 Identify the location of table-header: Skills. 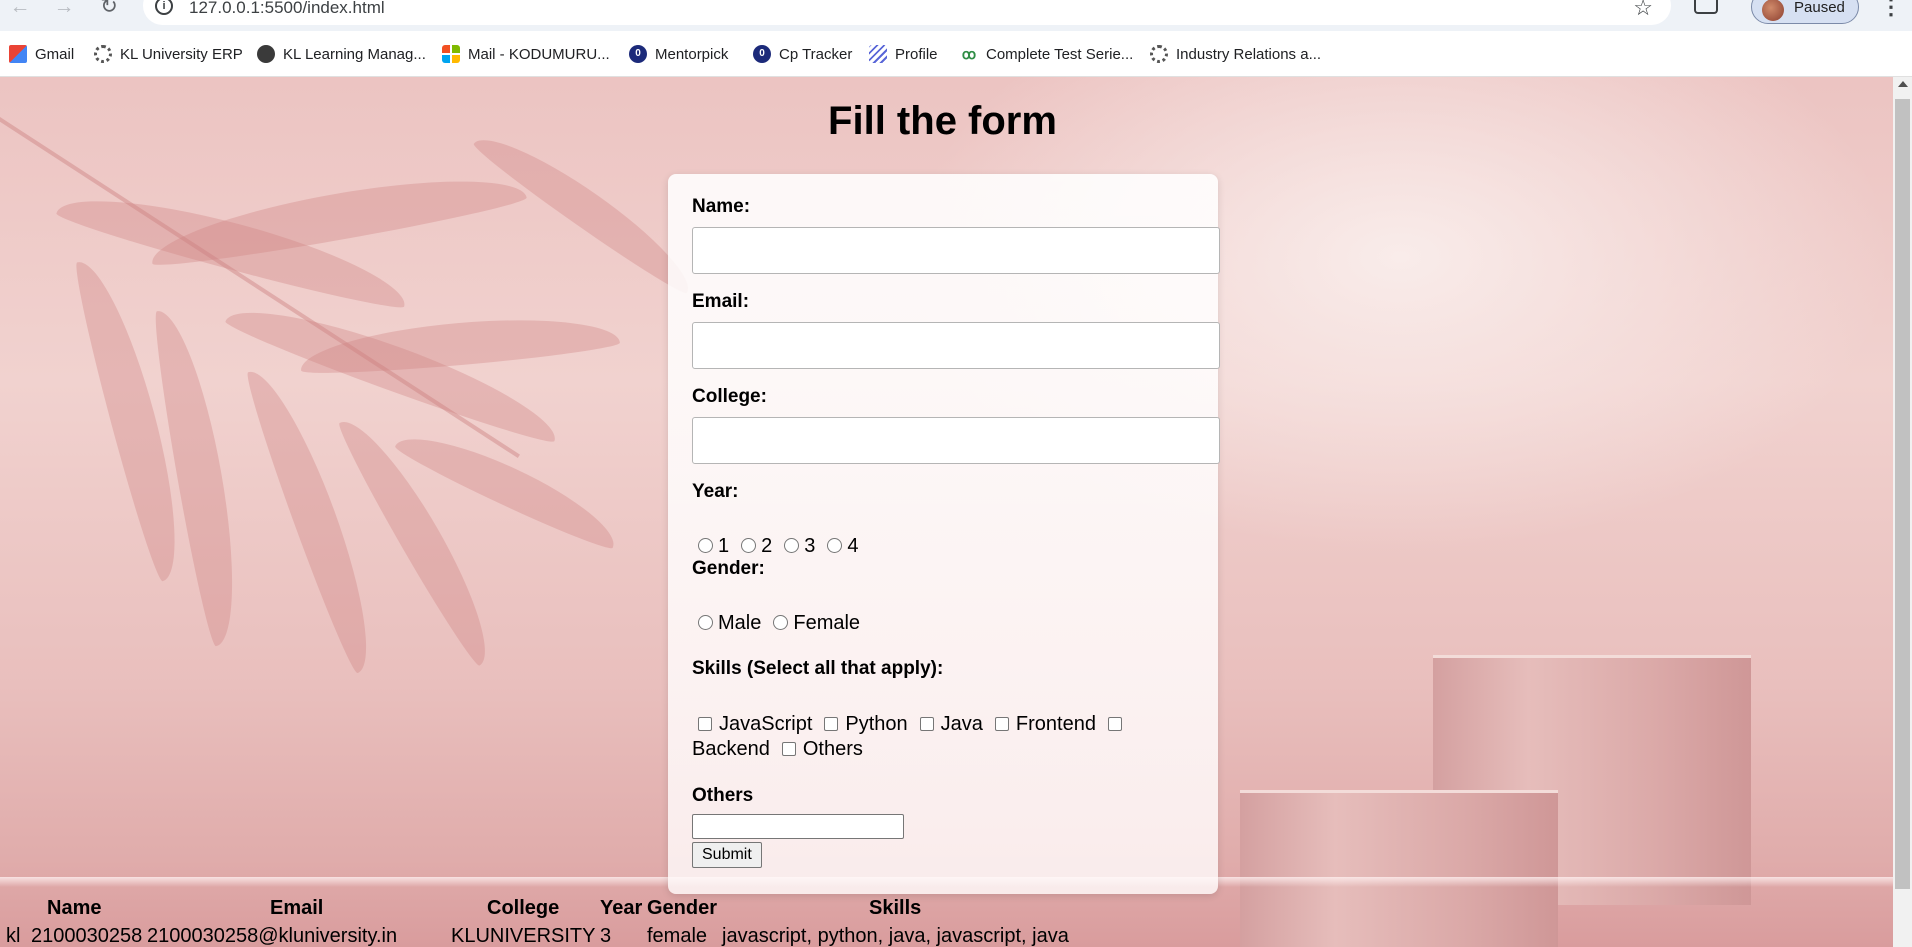
(895, 908).